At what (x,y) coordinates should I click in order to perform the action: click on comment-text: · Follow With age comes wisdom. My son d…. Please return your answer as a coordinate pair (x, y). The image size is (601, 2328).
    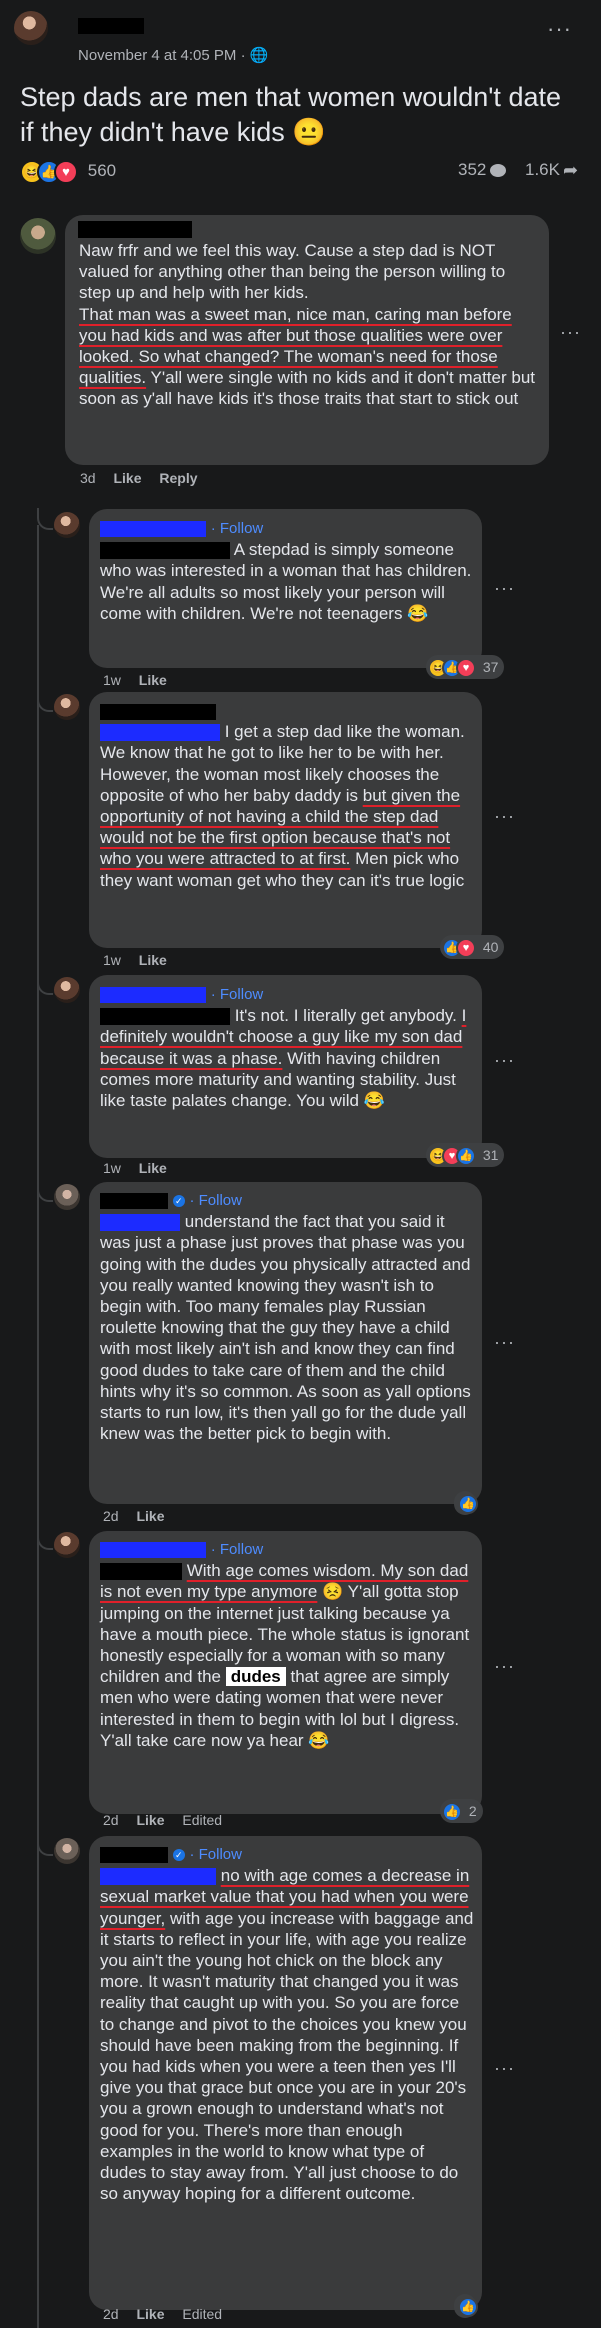
    Looking at the image, I should click on (285, 1645).